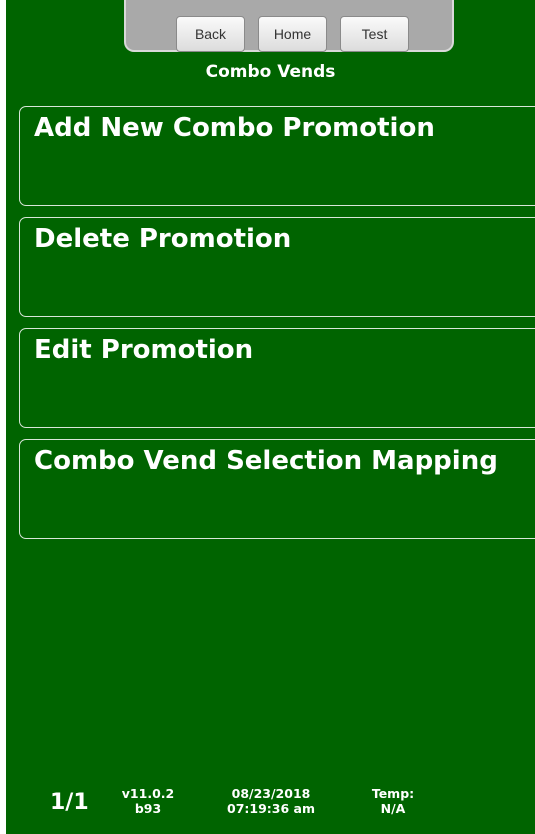 The image size is (535, 834). Describe the element at coordinates (277, 156) in the screenshot. I see `add-new-combo-promotion-button: Add New Combo Promotion` at that location.